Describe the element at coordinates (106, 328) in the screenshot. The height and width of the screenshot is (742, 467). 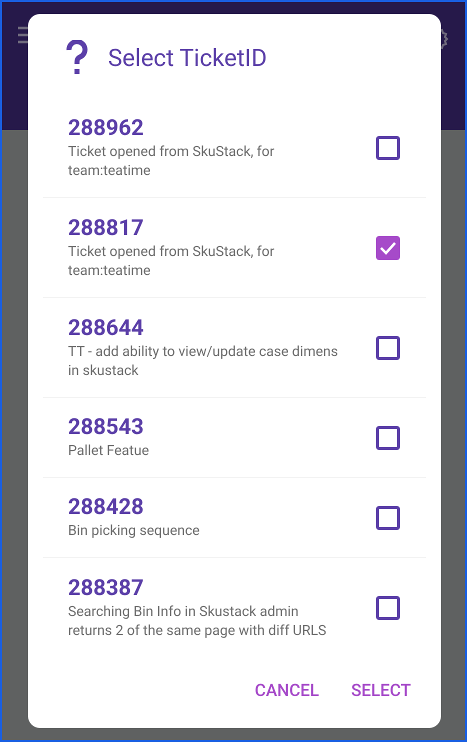
I see `ticket-id: 288644` at that location.